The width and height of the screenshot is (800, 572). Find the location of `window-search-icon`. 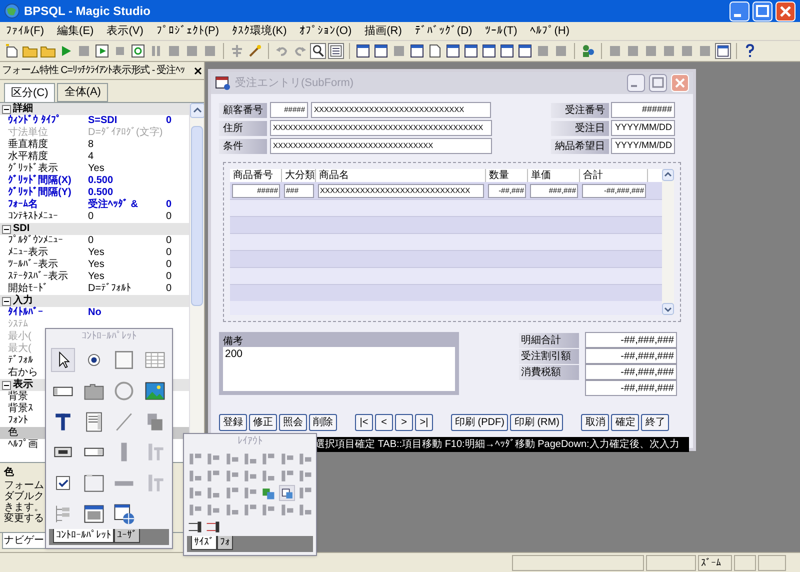

window-search-icon is located at coordinates (138, 51).